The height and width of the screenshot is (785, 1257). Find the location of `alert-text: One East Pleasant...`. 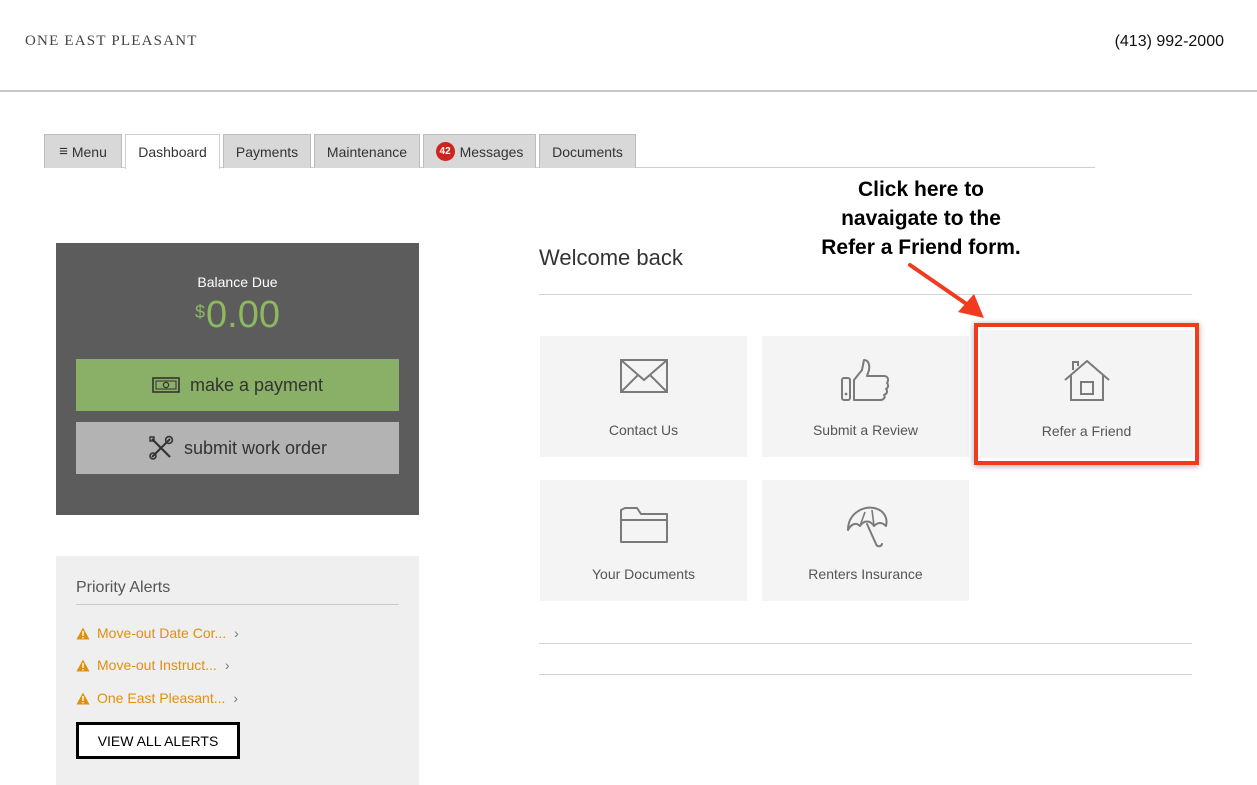

alert-text: One East Pleasant... is located at coordinates (161, 698).